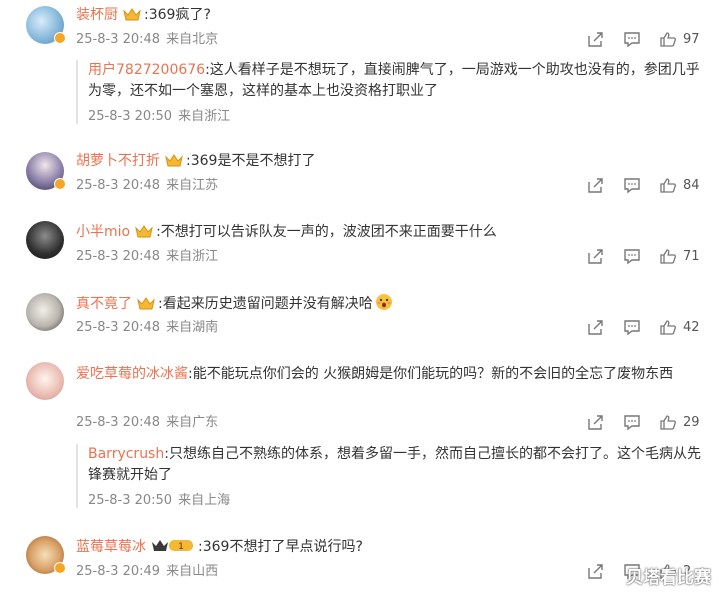  Describe the element at coordinates (251, 161) in the screenshot. I see `comment-text: :369是不是不想打了` at that location.